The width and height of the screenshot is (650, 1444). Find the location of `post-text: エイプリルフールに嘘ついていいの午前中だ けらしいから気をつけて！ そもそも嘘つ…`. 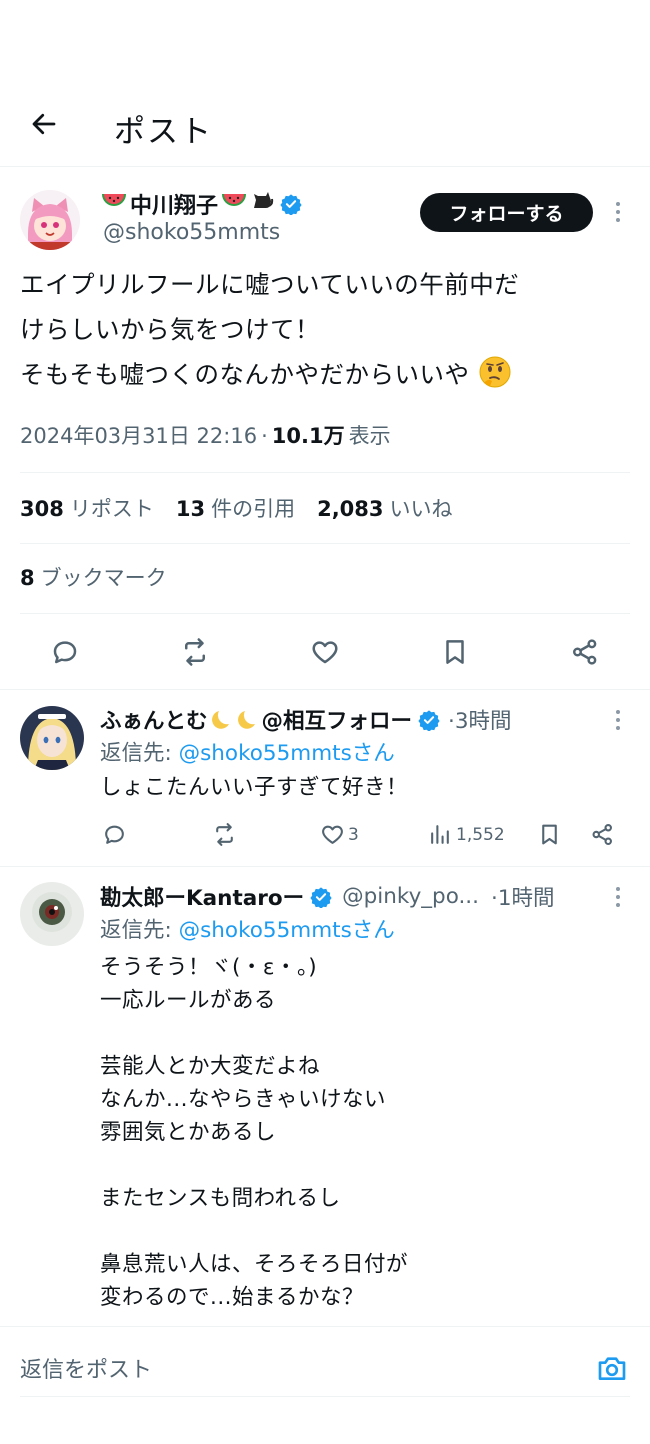

post-text: エイプリルフールに嘘ついていいの午前中だ けらしいから気をつけて！ そもそも嘘つ… is located at coordinates (325, 329).